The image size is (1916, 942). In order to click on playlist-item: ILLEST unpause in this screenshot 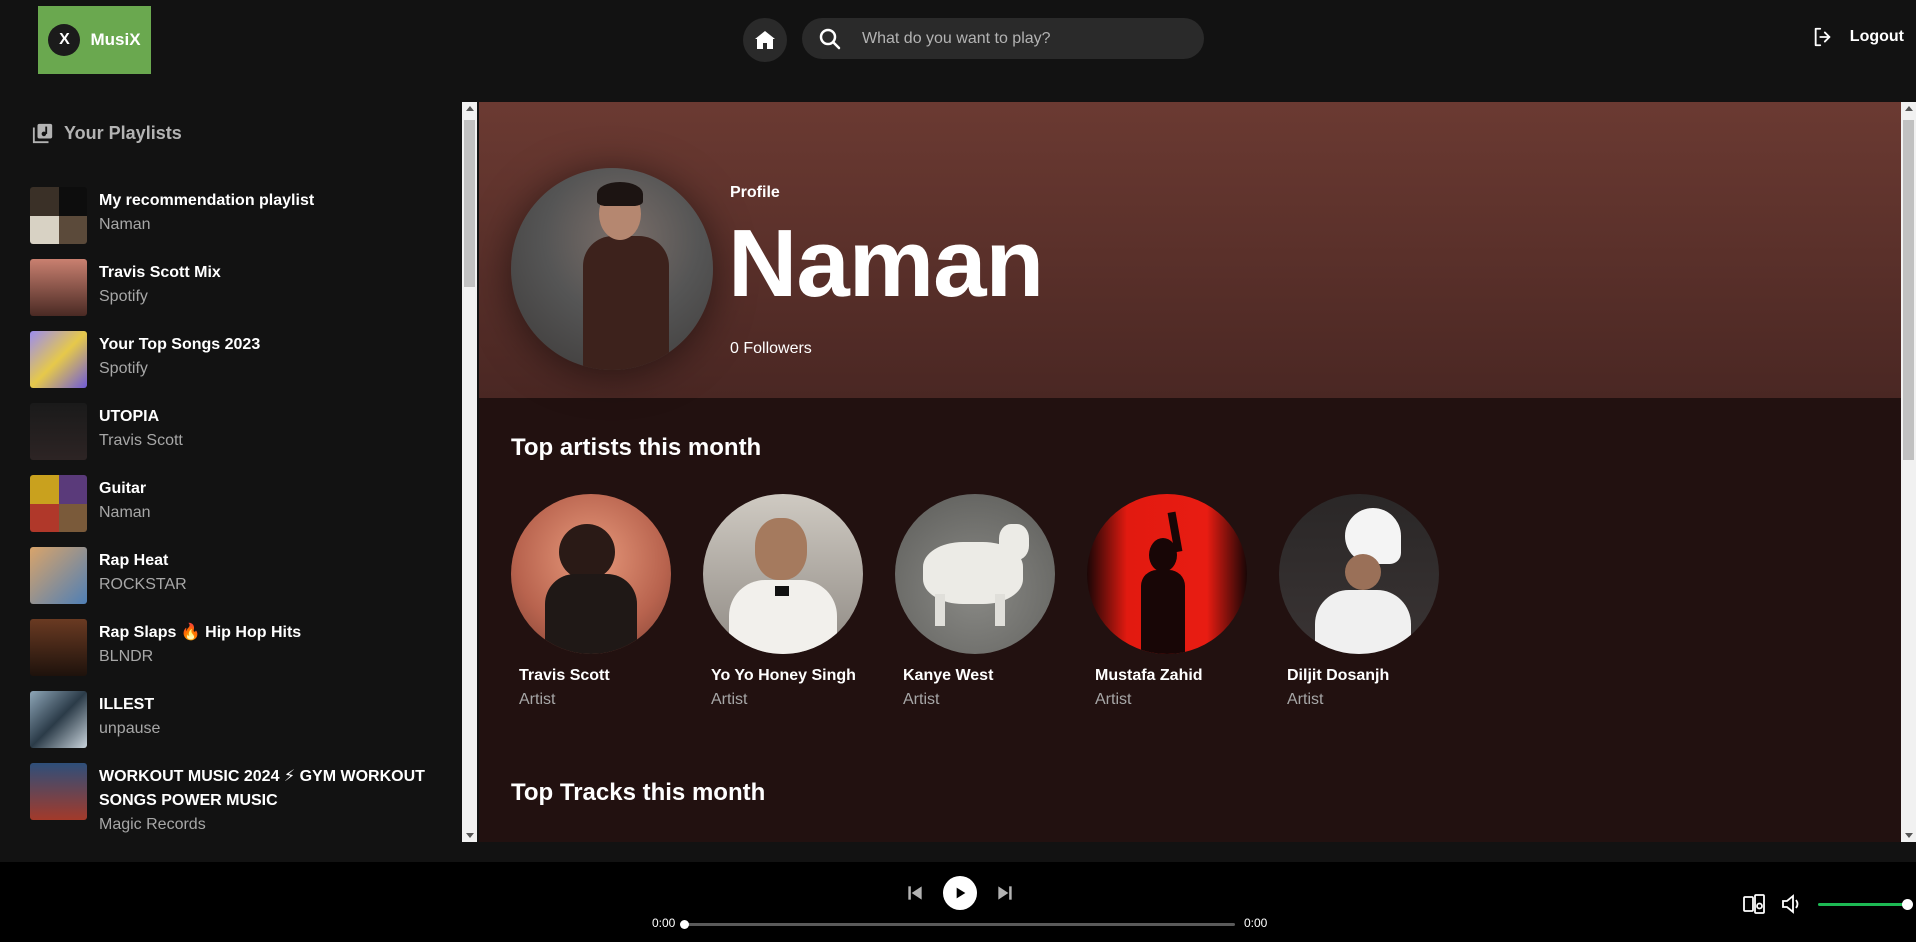, I will do `click(240, 726)`.